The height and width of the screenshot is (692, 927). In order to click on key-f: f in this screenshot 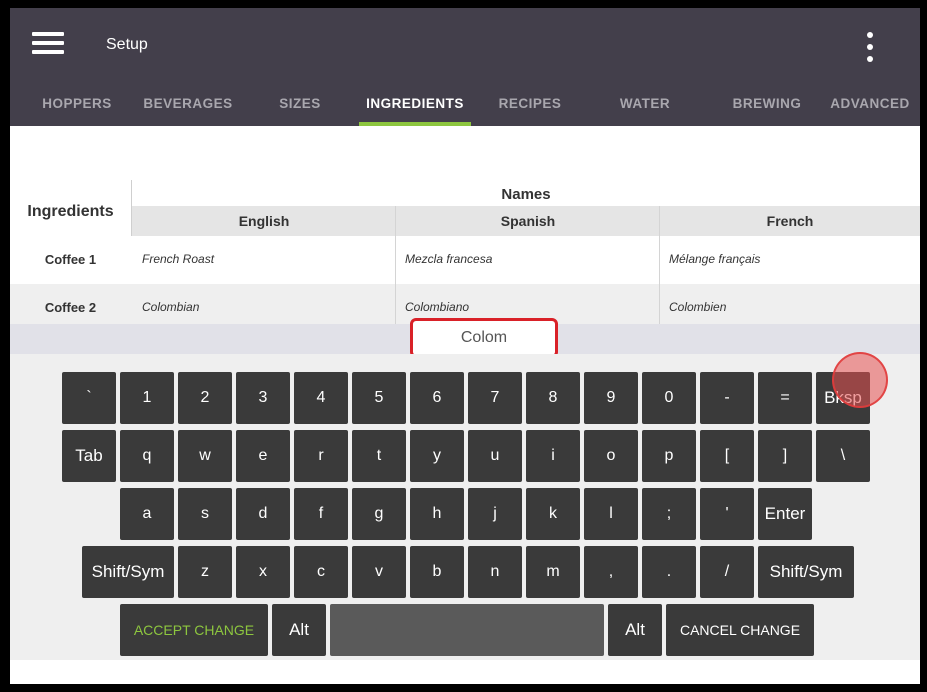, I will do `click(321, 514)`.